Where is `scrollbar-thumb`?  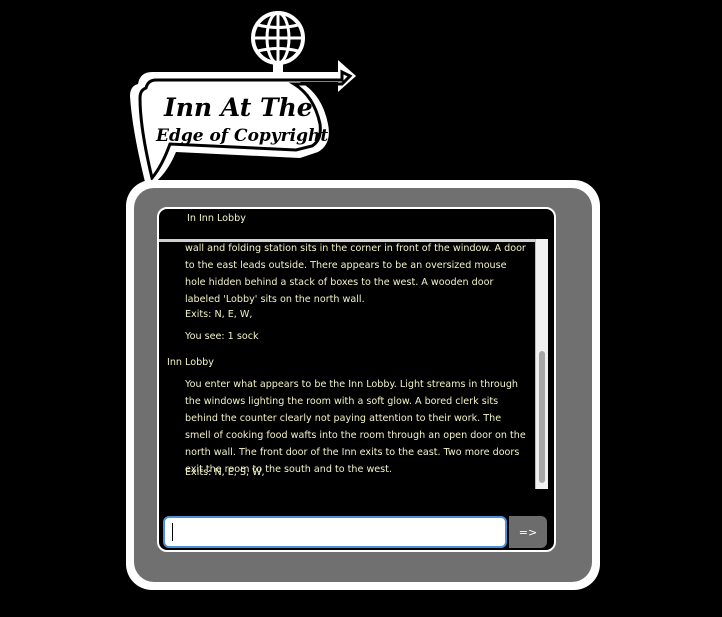
scrollbar-thumb is located at coordinates (542, 417).